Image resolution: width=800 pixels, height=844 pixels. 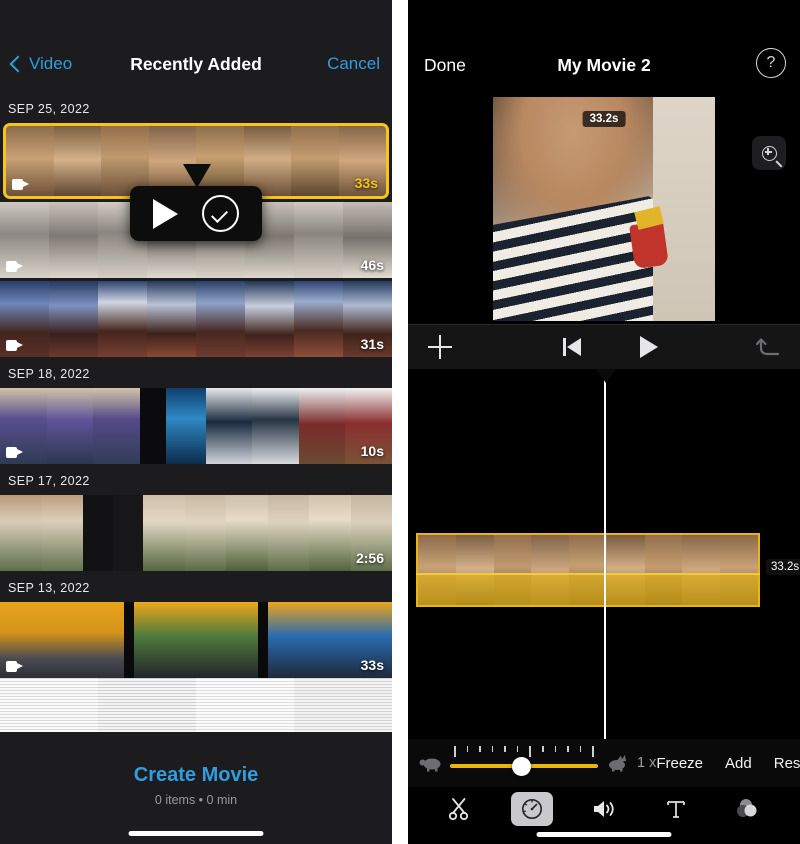 I want to click on cancel-button: Cancel, so click(x=353, y=64).